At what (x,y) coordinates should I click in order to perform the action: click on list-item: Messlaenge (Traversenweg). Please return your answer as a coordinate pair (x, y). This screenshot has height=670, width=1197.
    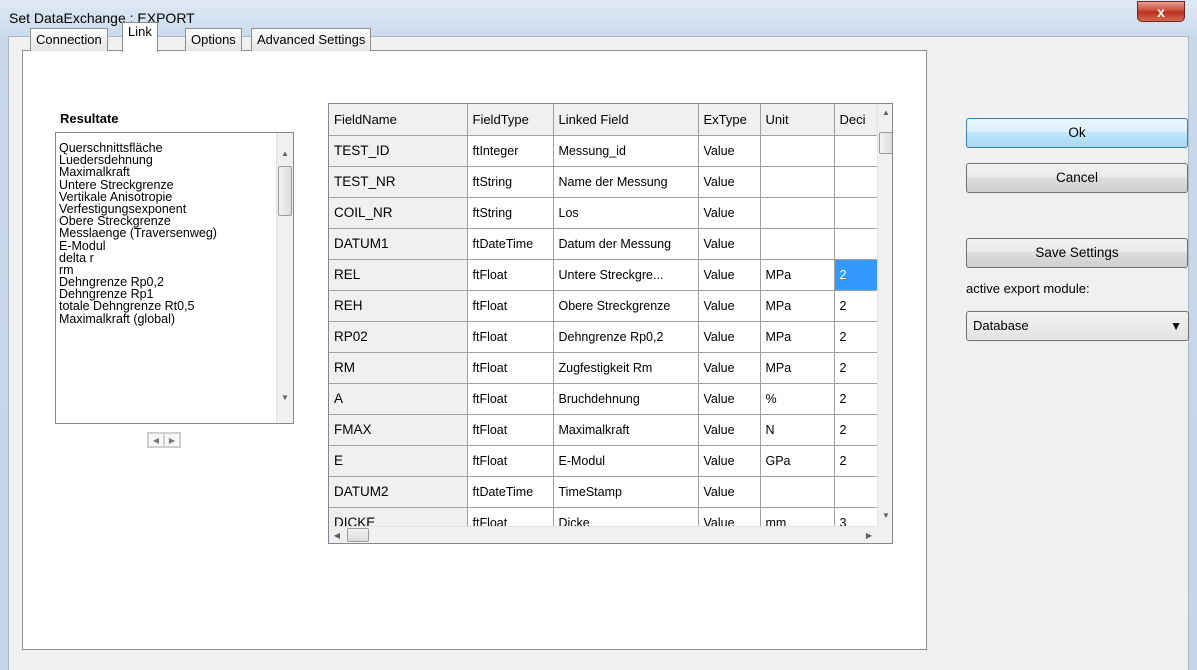
    Looking at the image, I should click on (164, 233).